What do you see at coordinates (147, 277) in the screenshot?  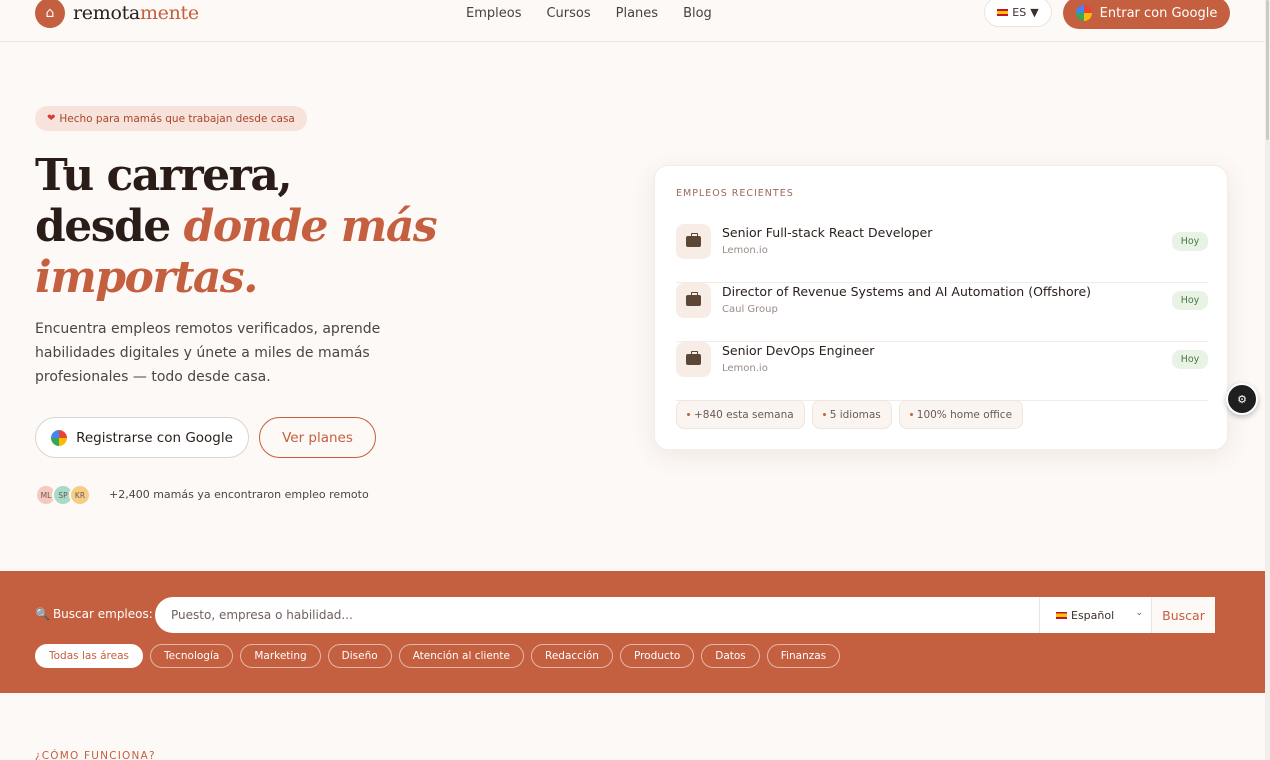 I see `hero-title-line3: importas.` at bounding box center [147, 277].